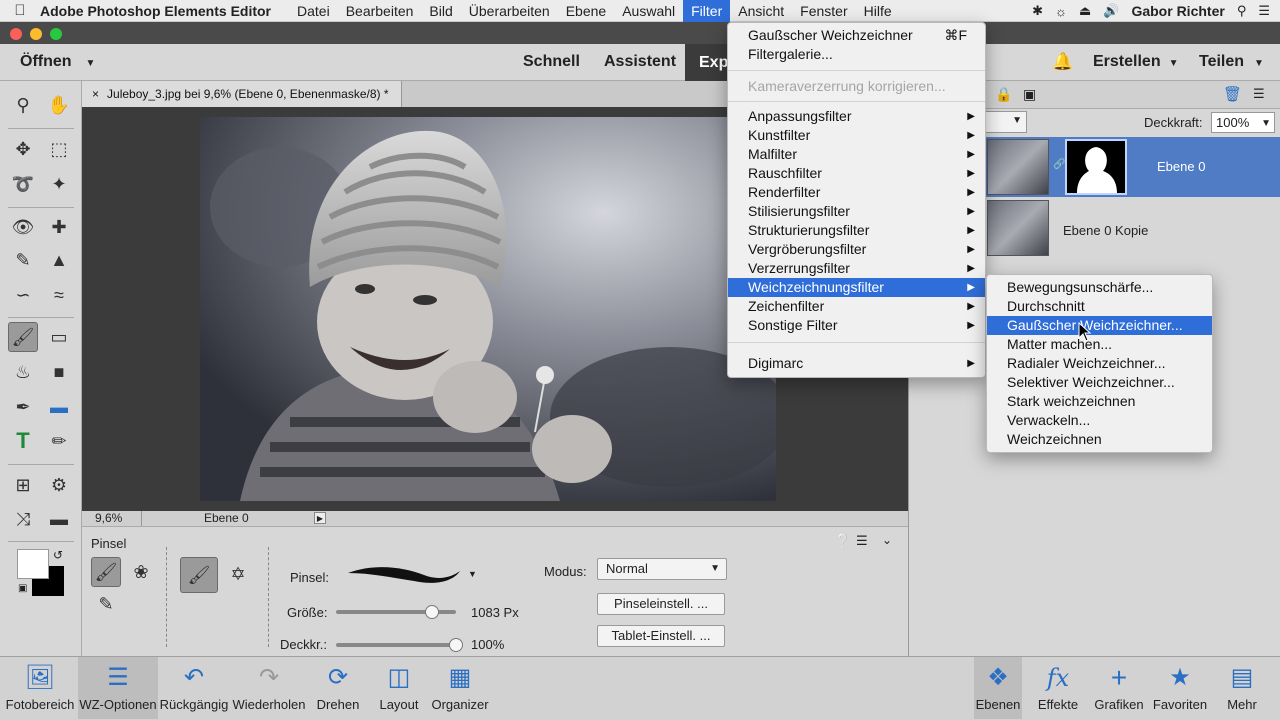  I want to click on paint-bucket-tool-icon: ♨, so click(23, 372).